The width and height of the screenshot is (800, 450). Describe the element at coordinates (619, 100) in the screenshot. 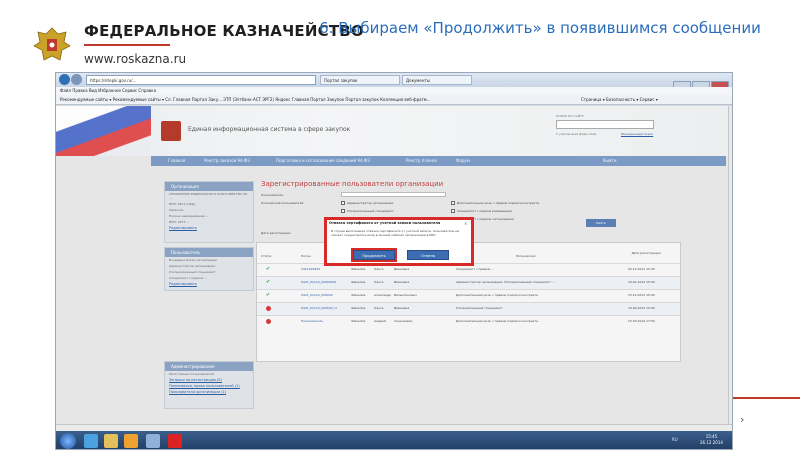

I see `browser-tools: Страница ▾ Безопасность ▾ Сервис ▾` at that location.